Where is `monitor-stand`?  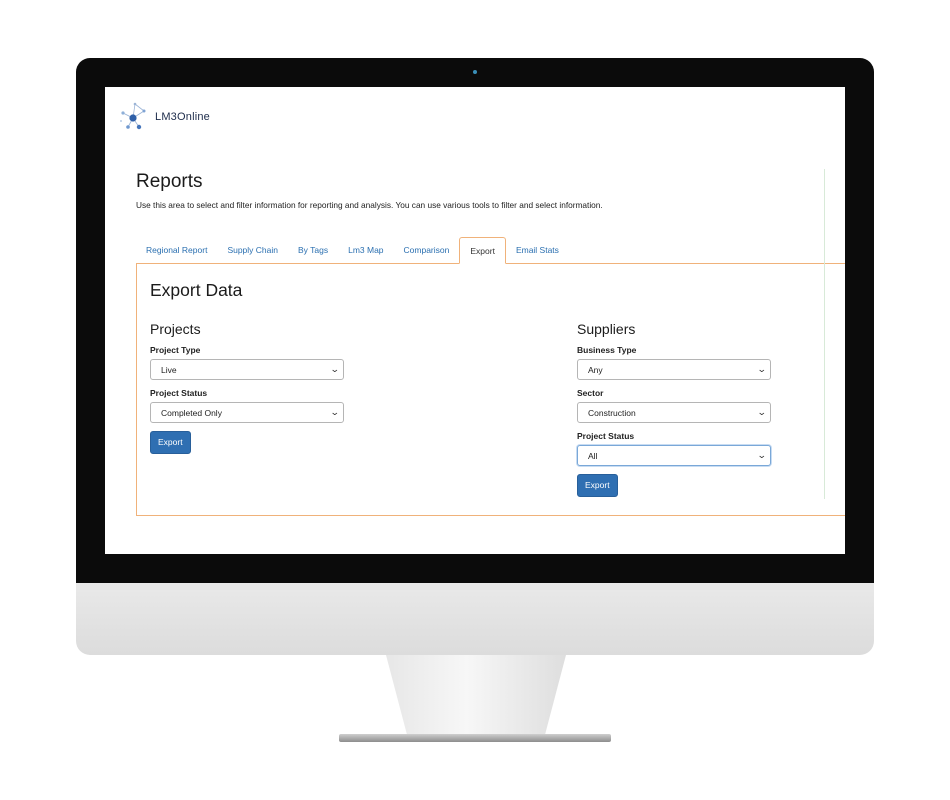 monitor-stand is located at coordinates (476, 696).